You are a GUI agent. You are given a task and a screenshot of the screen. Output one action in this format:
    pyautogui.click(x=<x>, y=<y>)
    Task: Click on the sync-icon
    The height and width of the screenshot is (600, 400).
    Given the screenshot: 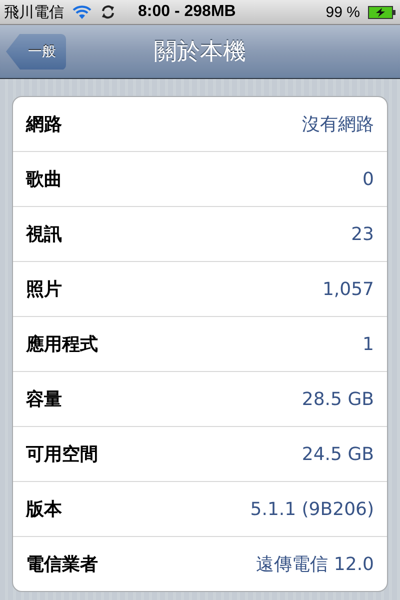 What is the action you would take?
    pyautogui.click(x=108, y=12)
    